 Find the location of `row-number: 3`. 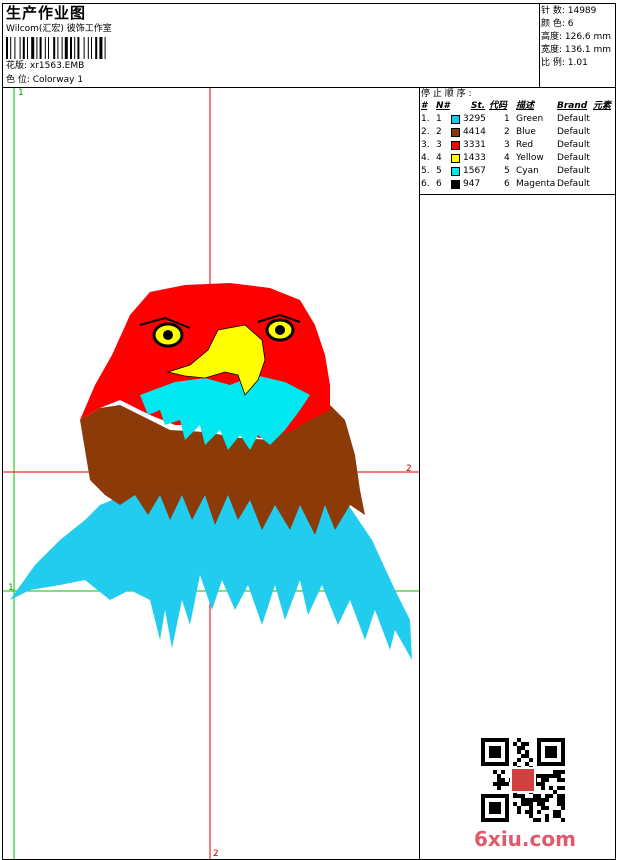

row-number: 3 is located at coordinates (439, 145).